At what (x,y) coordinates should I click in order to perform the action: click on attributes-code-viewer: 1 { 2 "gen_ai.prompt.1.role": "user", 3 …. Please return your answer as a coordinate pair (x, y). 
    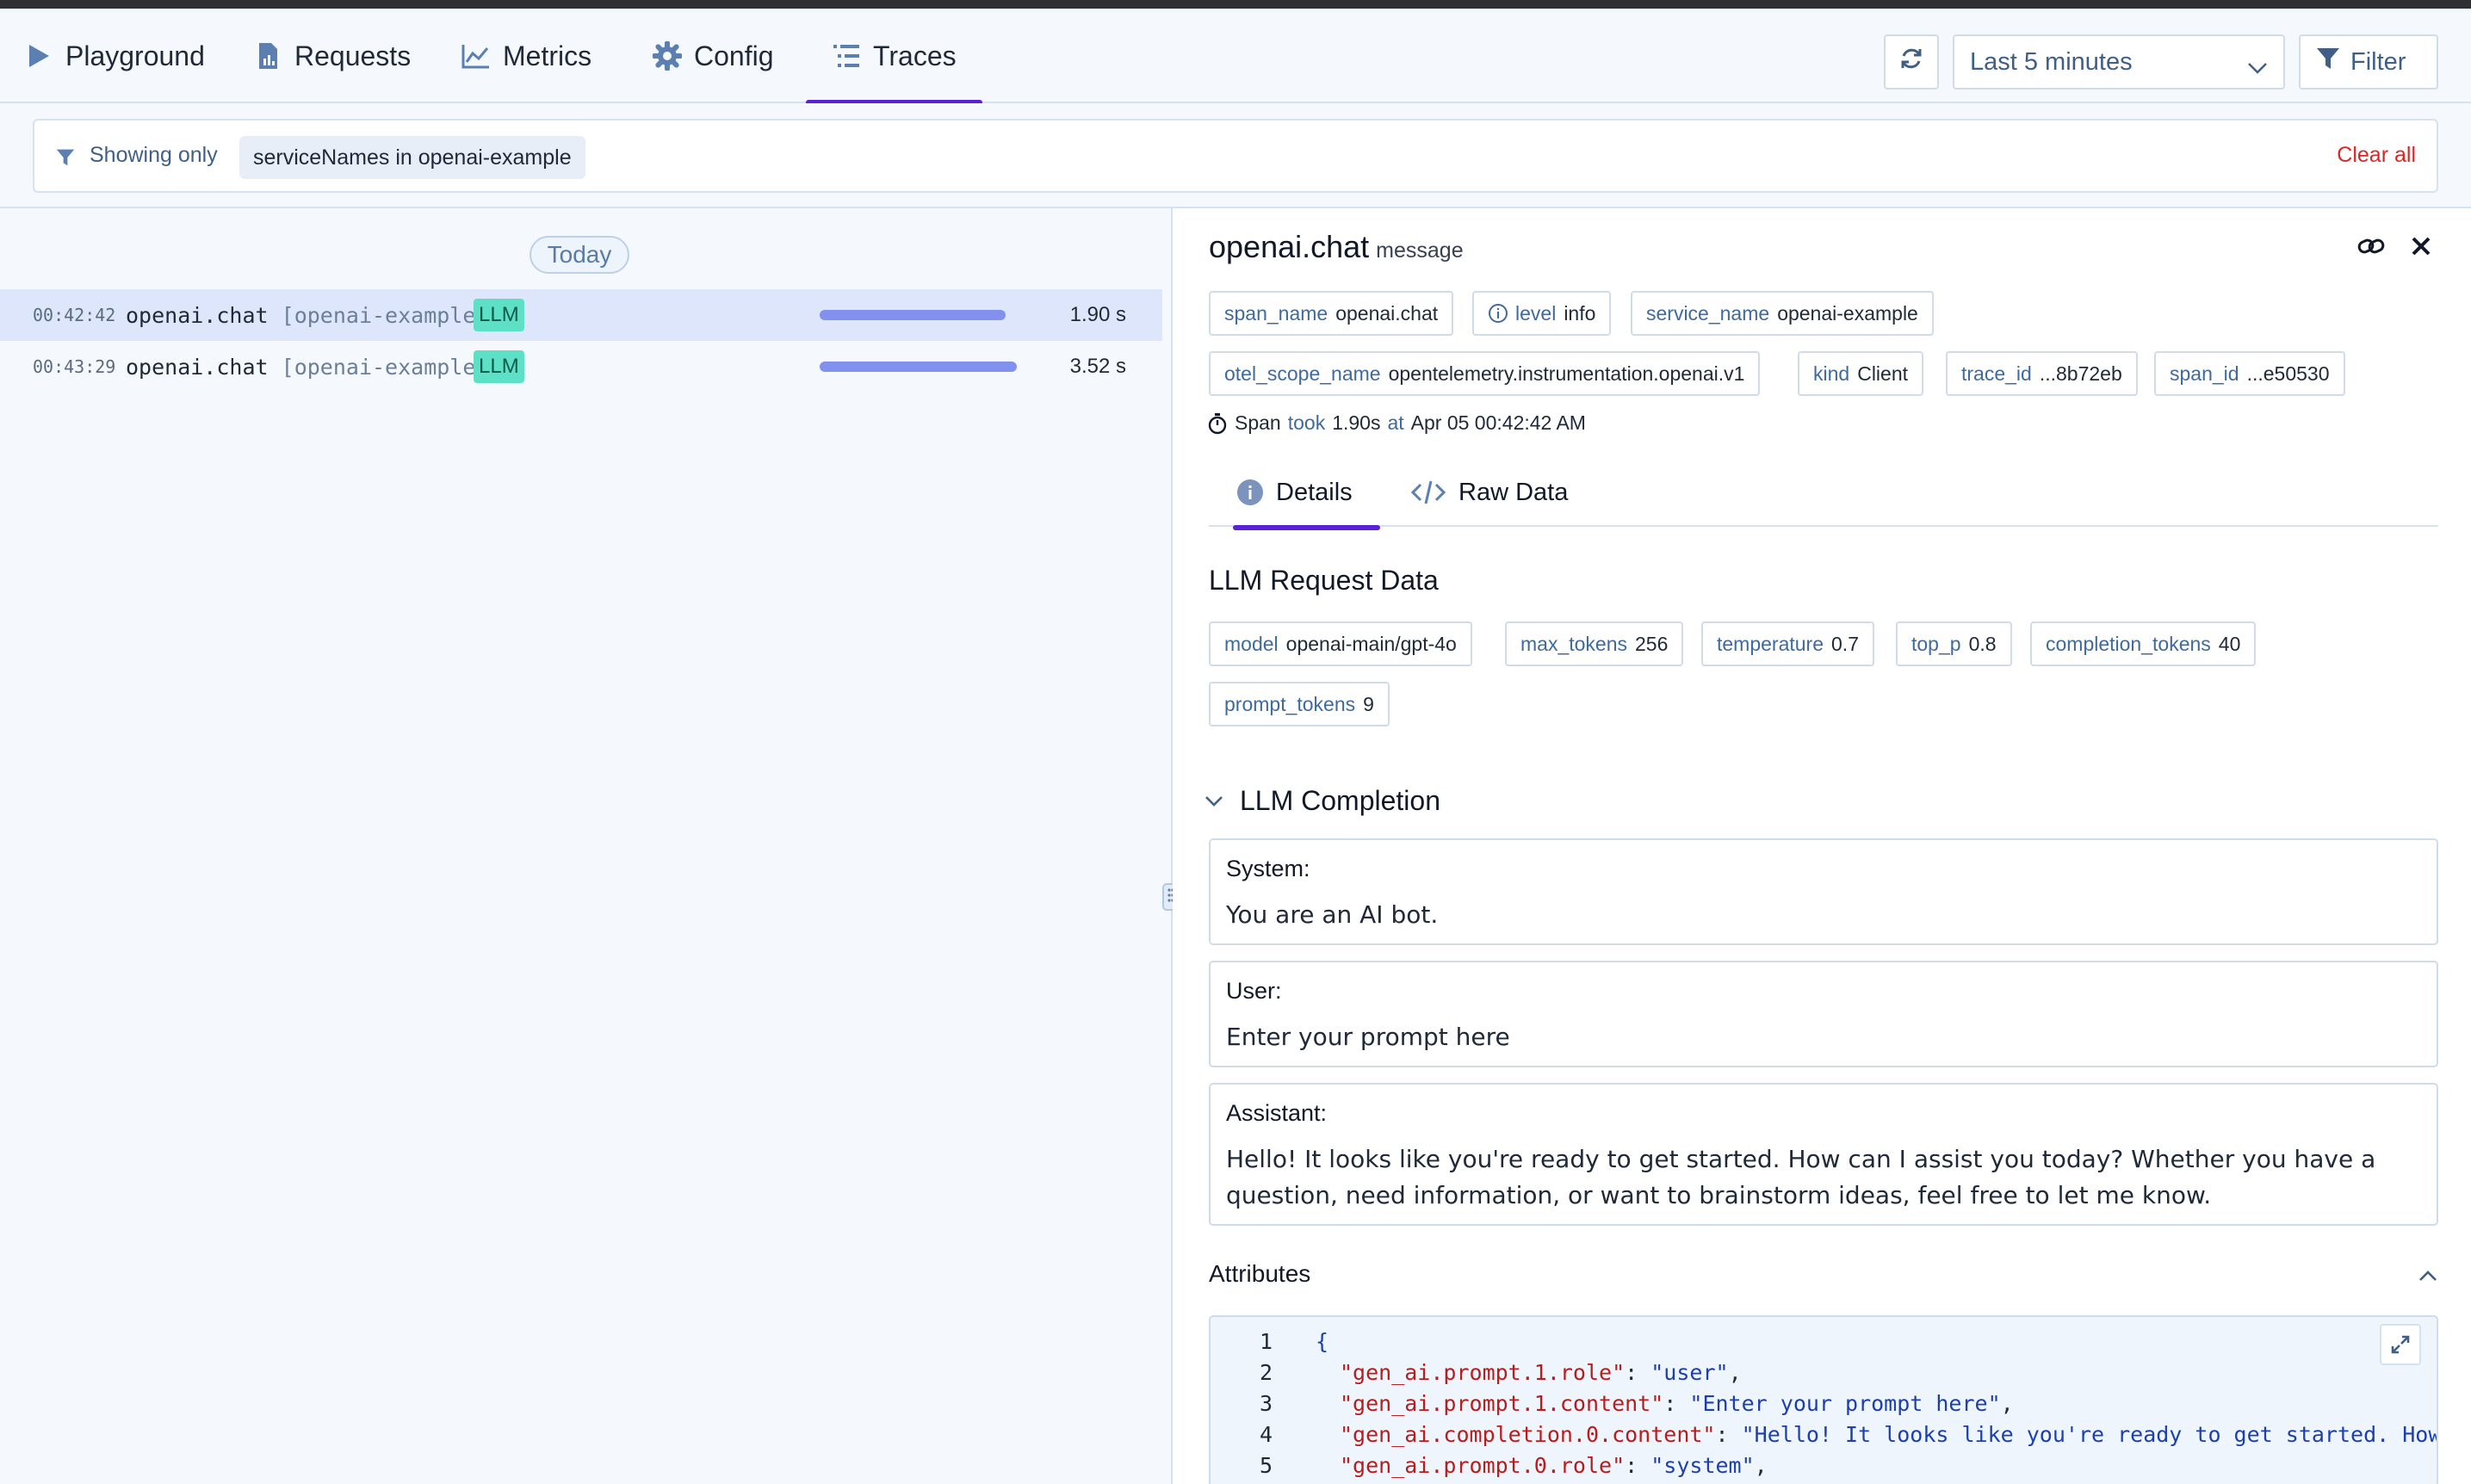
    Looking at the image, I should click on (1824, 1399).